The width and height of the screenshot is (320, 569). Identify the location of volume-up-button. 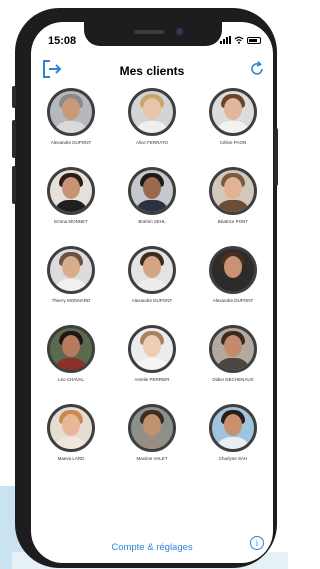
(14, 139).